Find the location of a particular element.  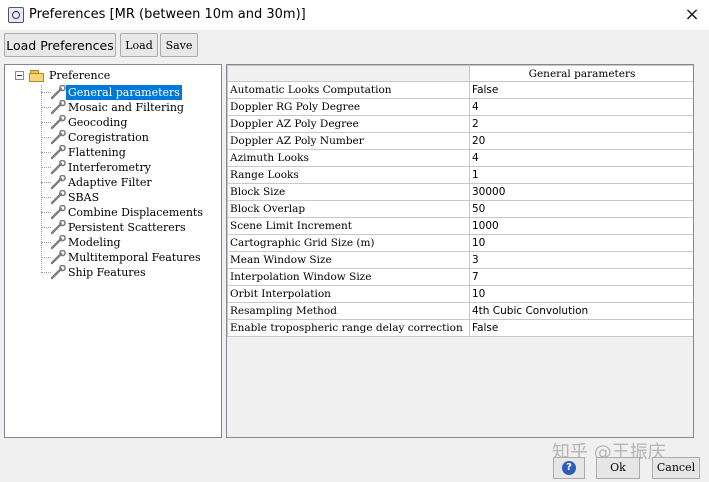

save-button: Save is located at coordinates (179, 45).